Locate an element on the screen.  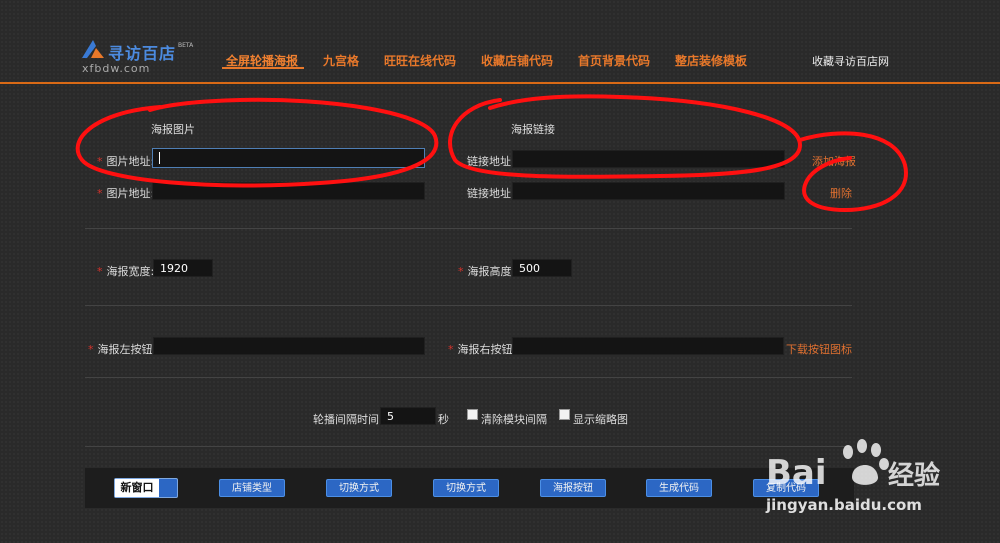
download-button-icon-link: 下载按钮图标 is located at coordinates (819, 349).